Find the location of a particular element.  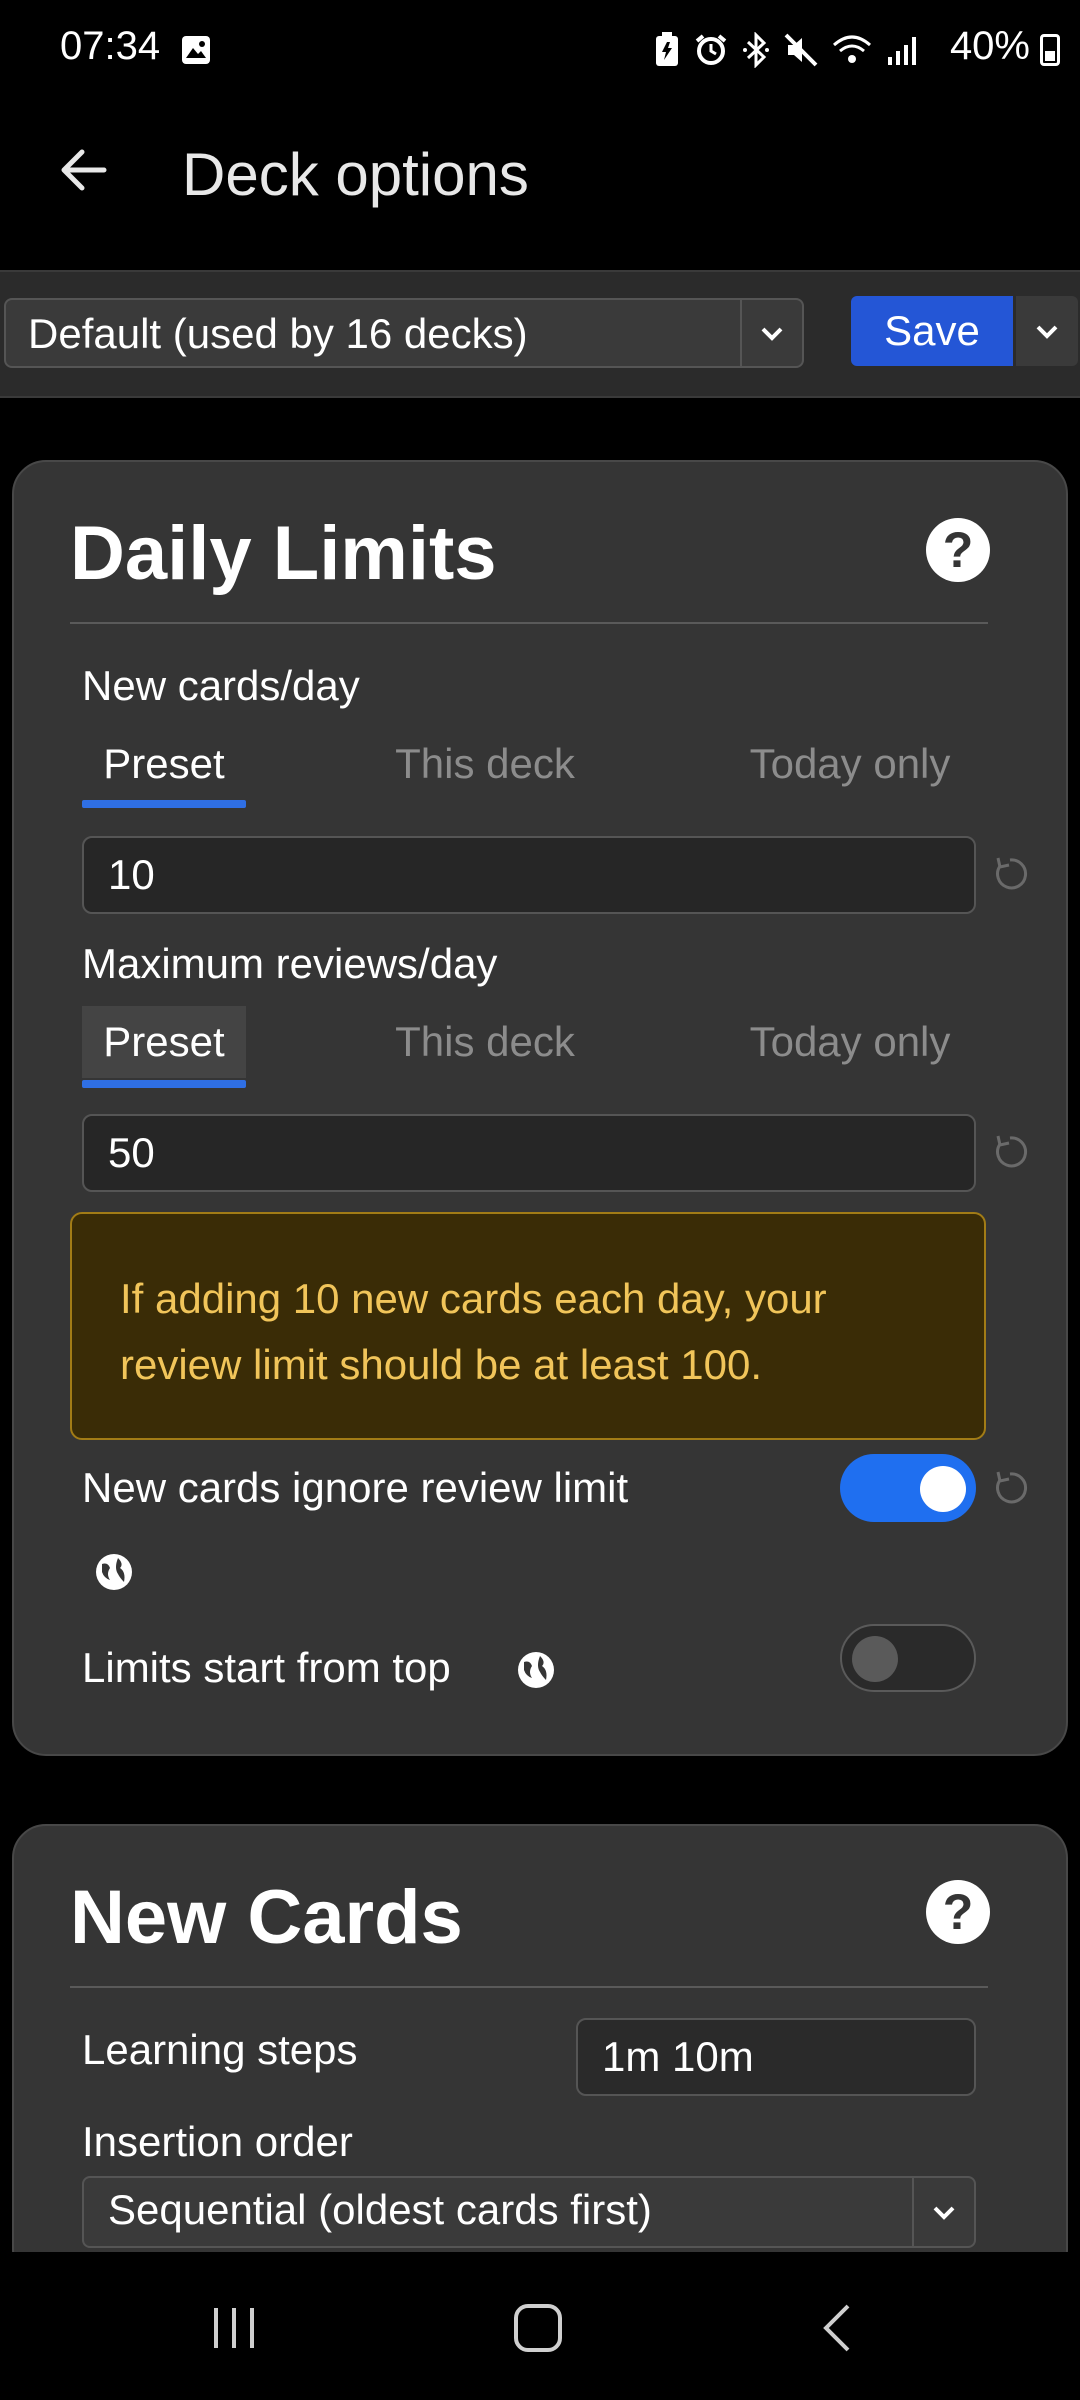

mute-icon is located at coordinates (801, 50).